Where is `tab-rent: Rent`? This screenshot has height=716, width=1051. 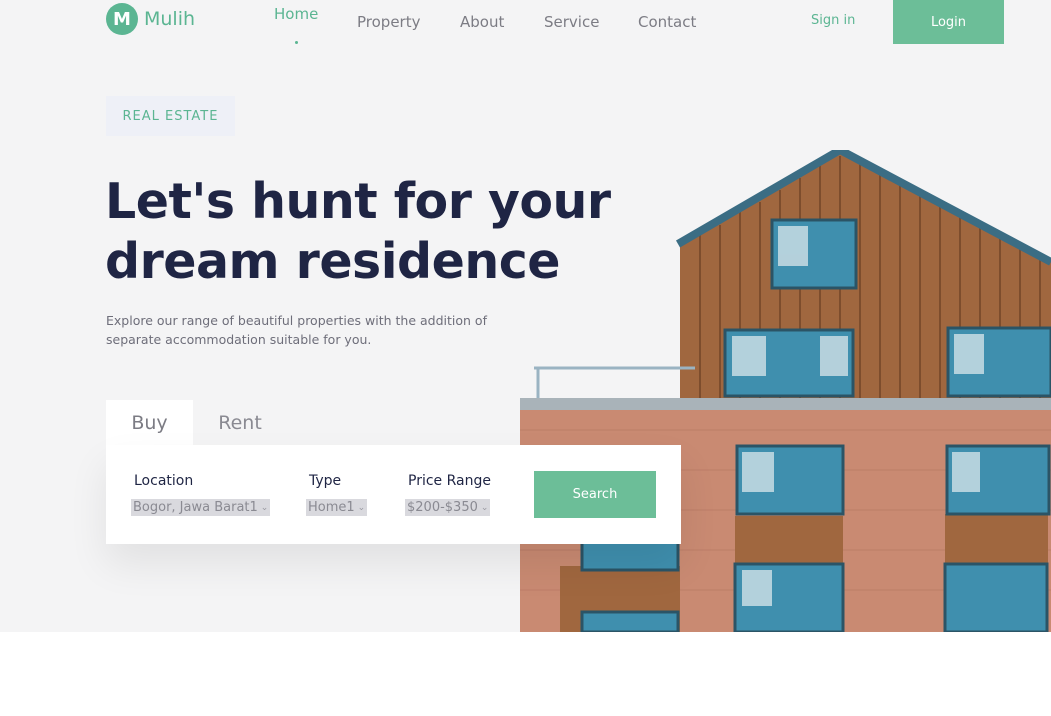 tab-rent: Rent is located at coordinates (240, 423).